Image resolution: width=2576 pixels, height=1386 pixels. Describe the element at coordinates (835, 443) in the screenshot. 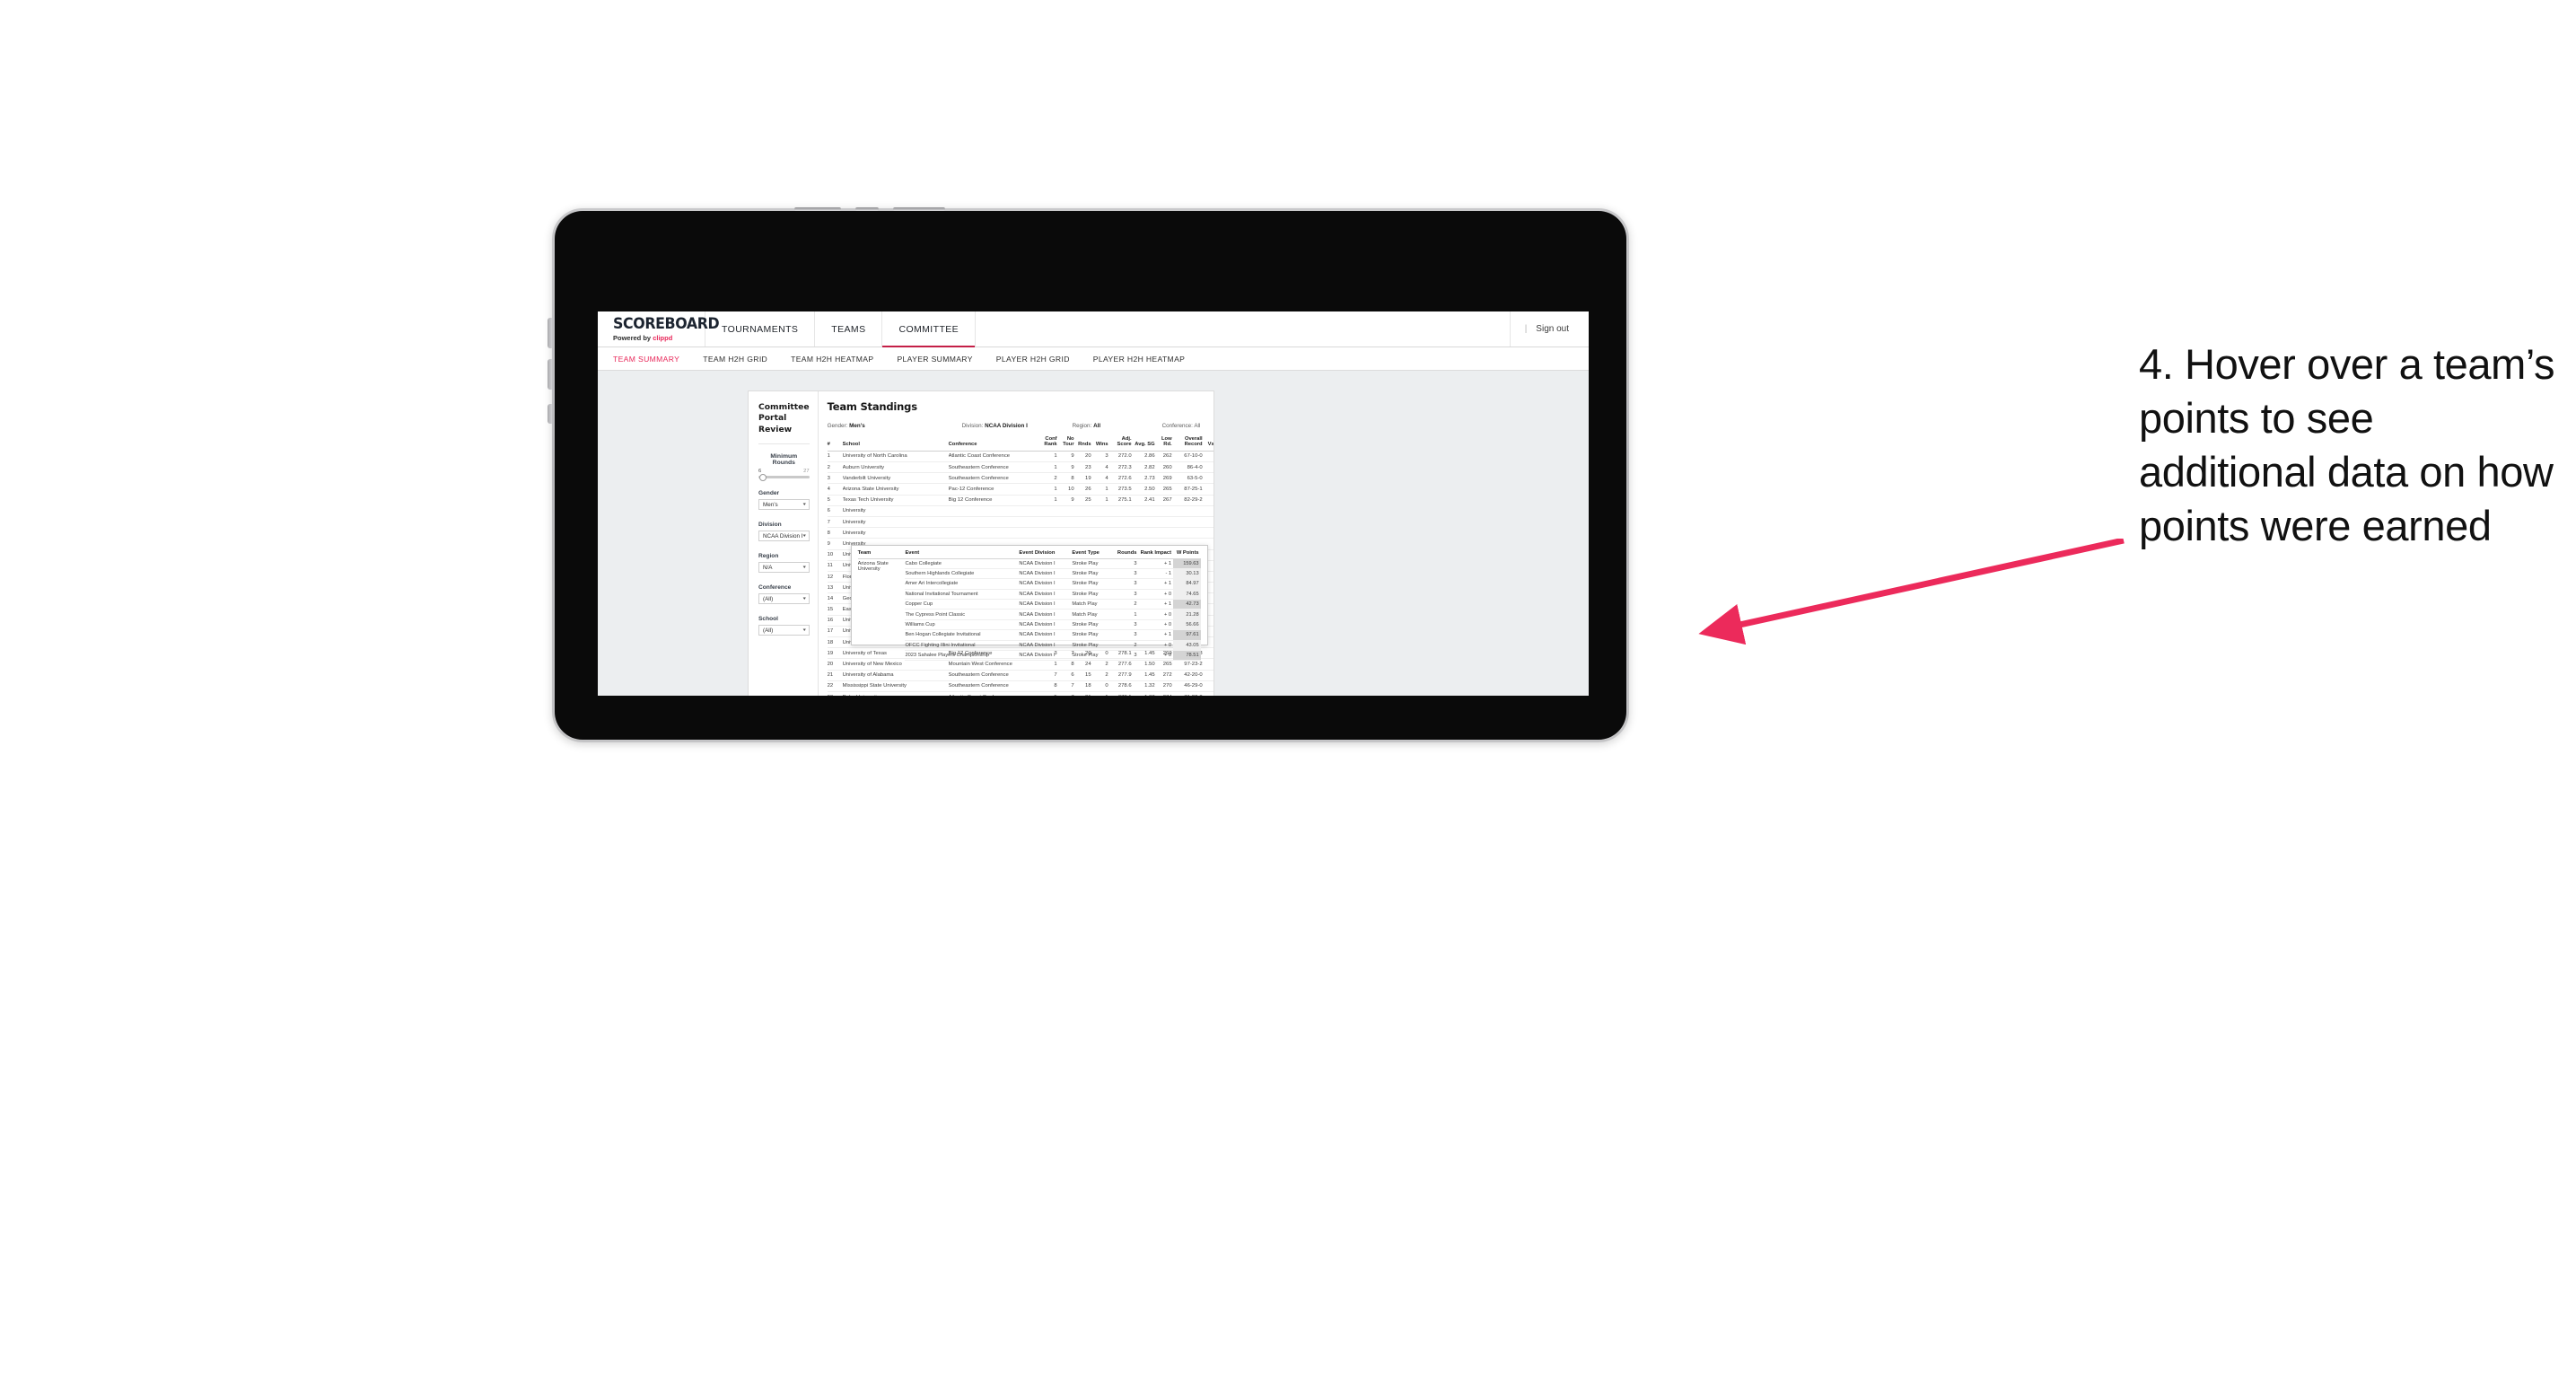

I see `col-number: #` at that location.